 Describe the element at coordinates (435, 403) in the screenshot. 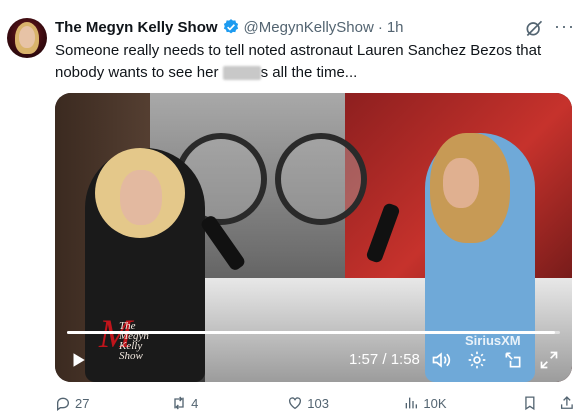

I see `views-count: 10K` at that location.